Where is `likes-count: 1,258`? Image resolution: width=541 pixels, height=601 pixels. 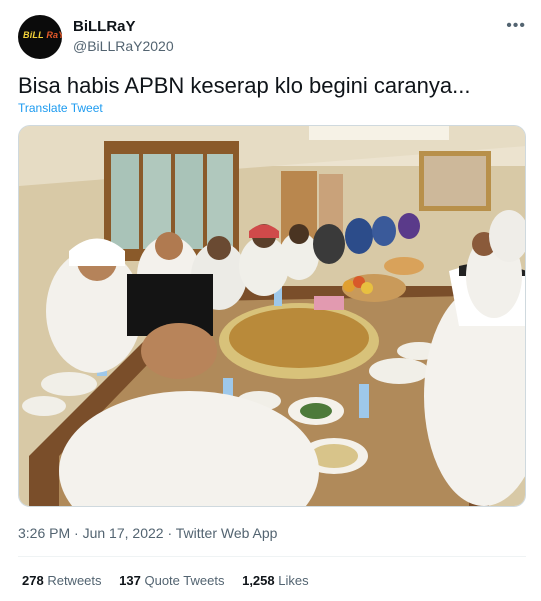
likes-count: 1,258 is located at coordinates (258, 580).